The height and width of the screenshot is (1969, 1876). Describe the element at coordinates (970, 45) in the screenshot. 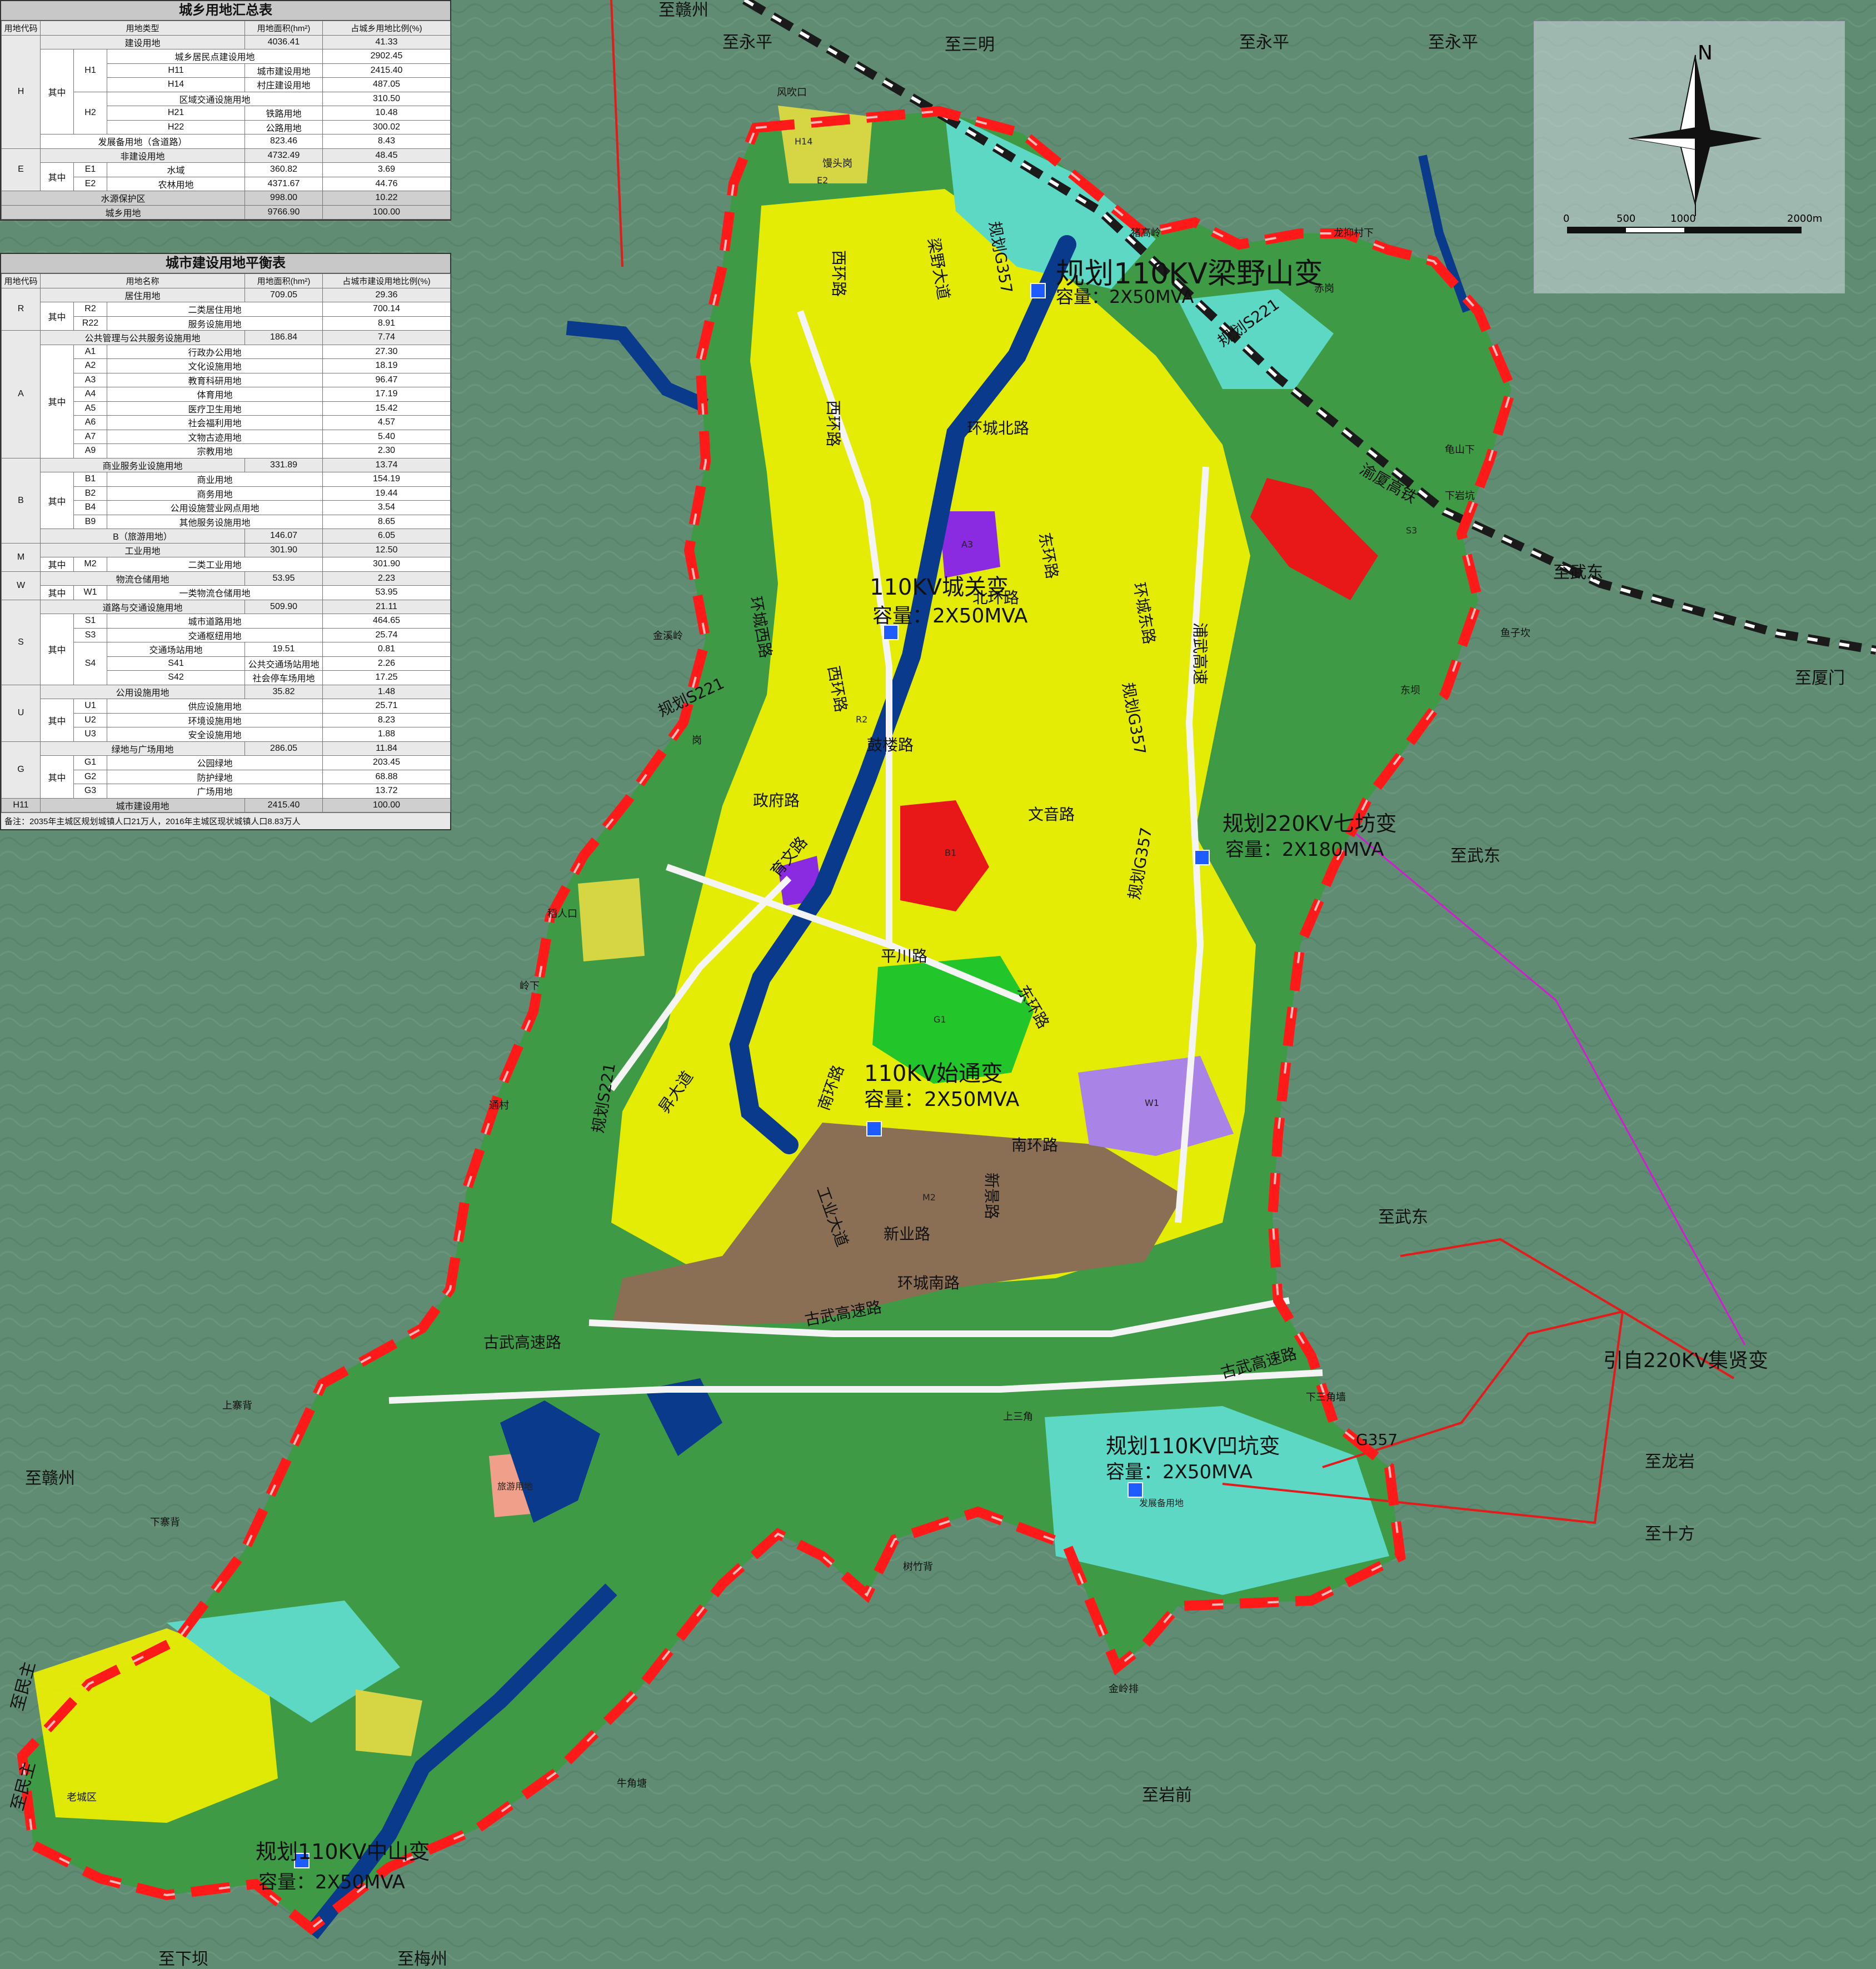

I see `dest-sanming: 至三明` at that location.